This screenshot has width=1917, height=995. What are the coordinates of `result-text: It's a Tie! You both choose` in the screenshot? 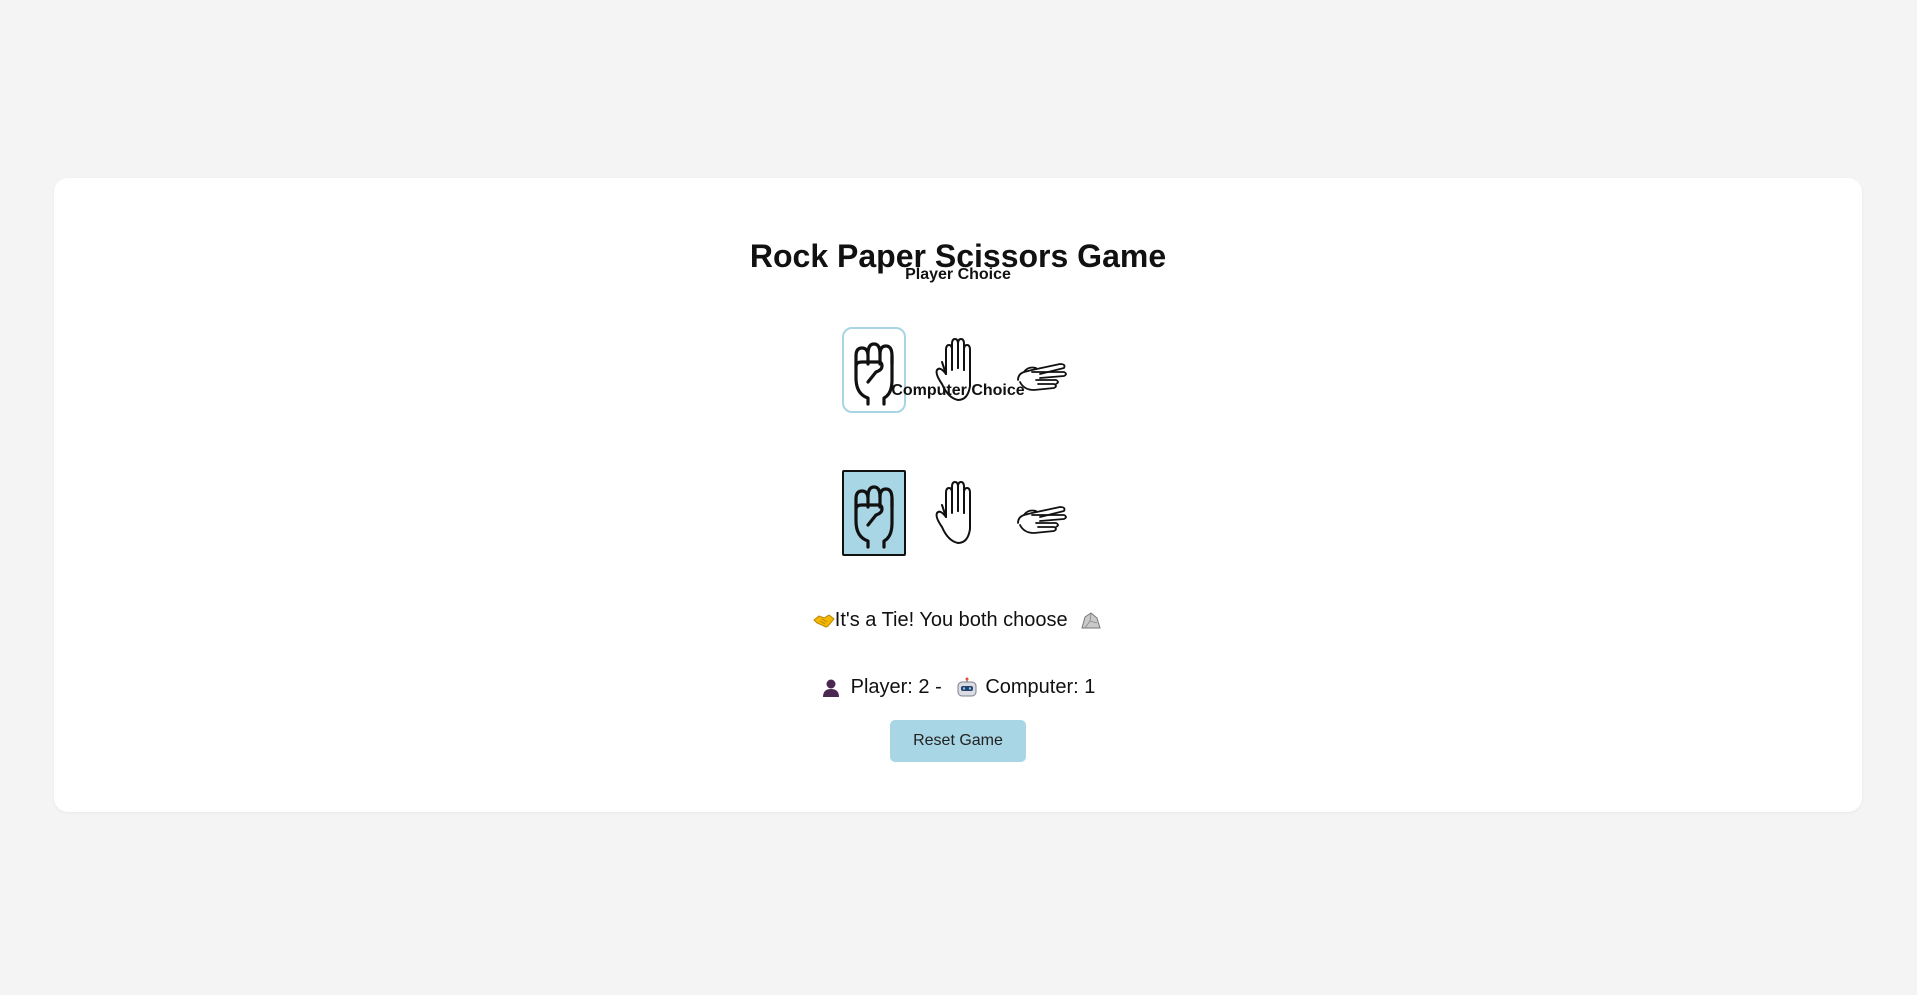 It's located at (951, 620).